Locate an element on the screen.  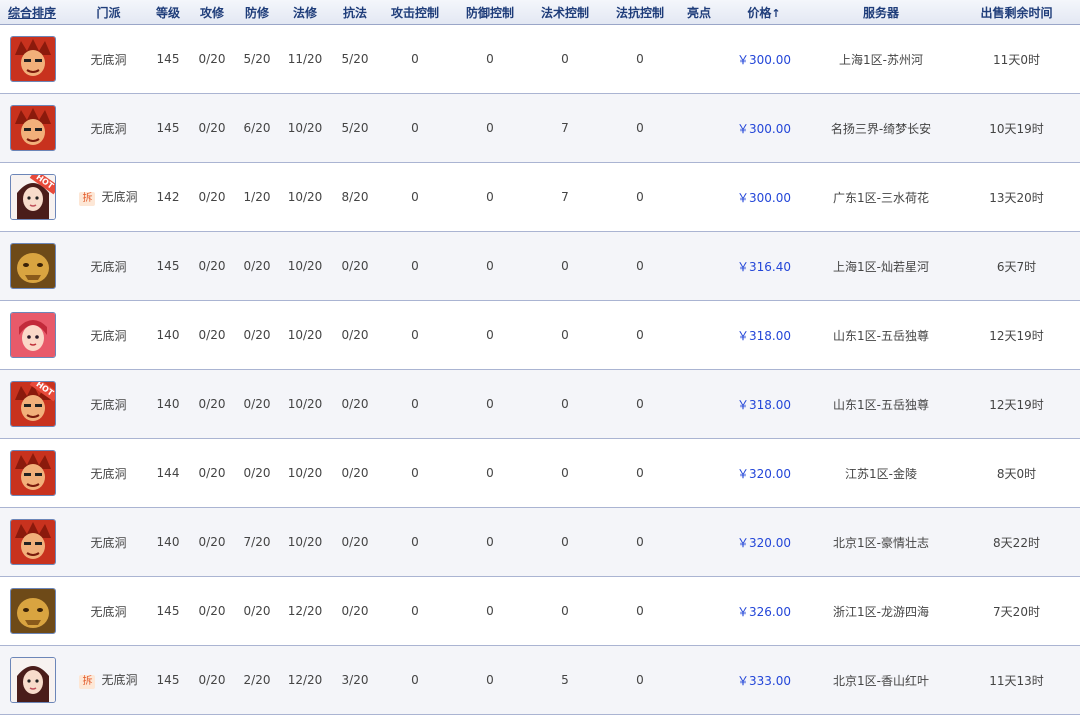
mag-ctrl-cell: 0 is located at coordinates (565, 542).